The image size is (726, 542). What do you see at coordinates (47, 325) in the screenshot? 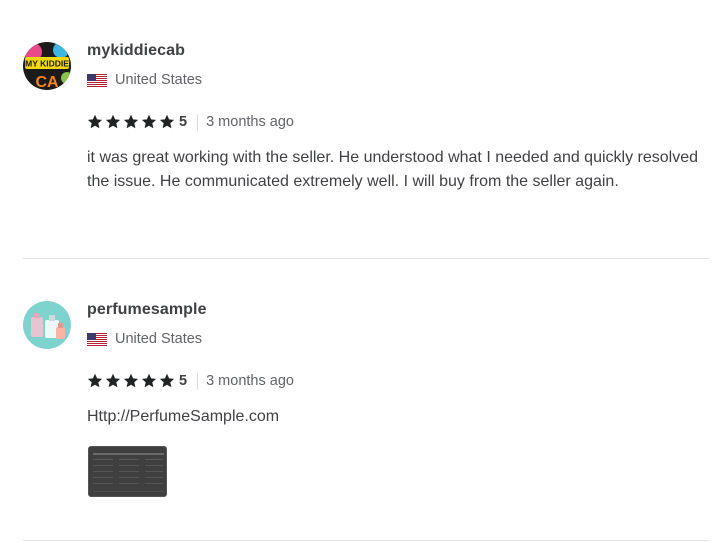
I see `avatar` at bounding box center [47, 325].